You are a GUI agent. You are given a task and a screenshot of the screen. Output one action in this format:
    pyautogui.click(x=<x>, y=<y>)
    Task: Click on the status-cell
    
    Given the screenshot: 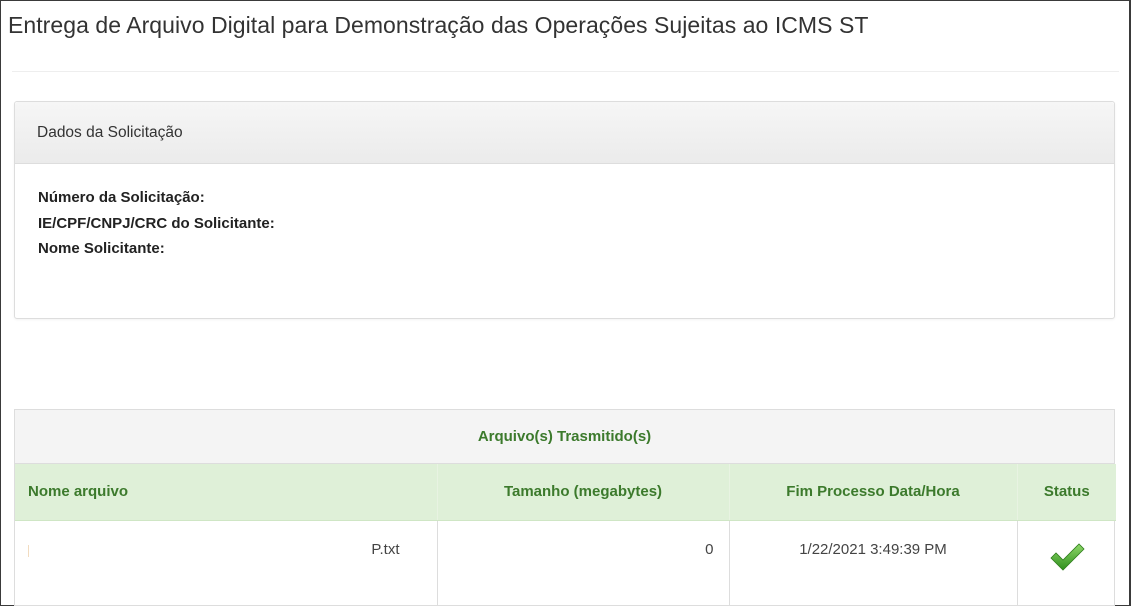 What is the action you would take?
    pyautogui.click(x=1066, y=562)
    